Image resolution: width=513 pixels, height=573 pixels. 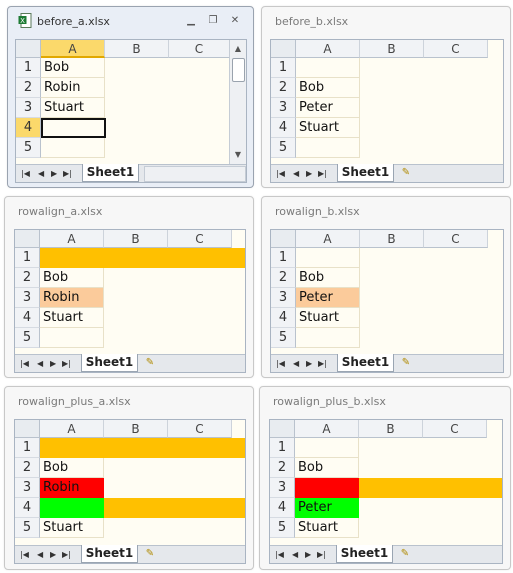 I want to click on cell-a4, so click(x=72, y=508).